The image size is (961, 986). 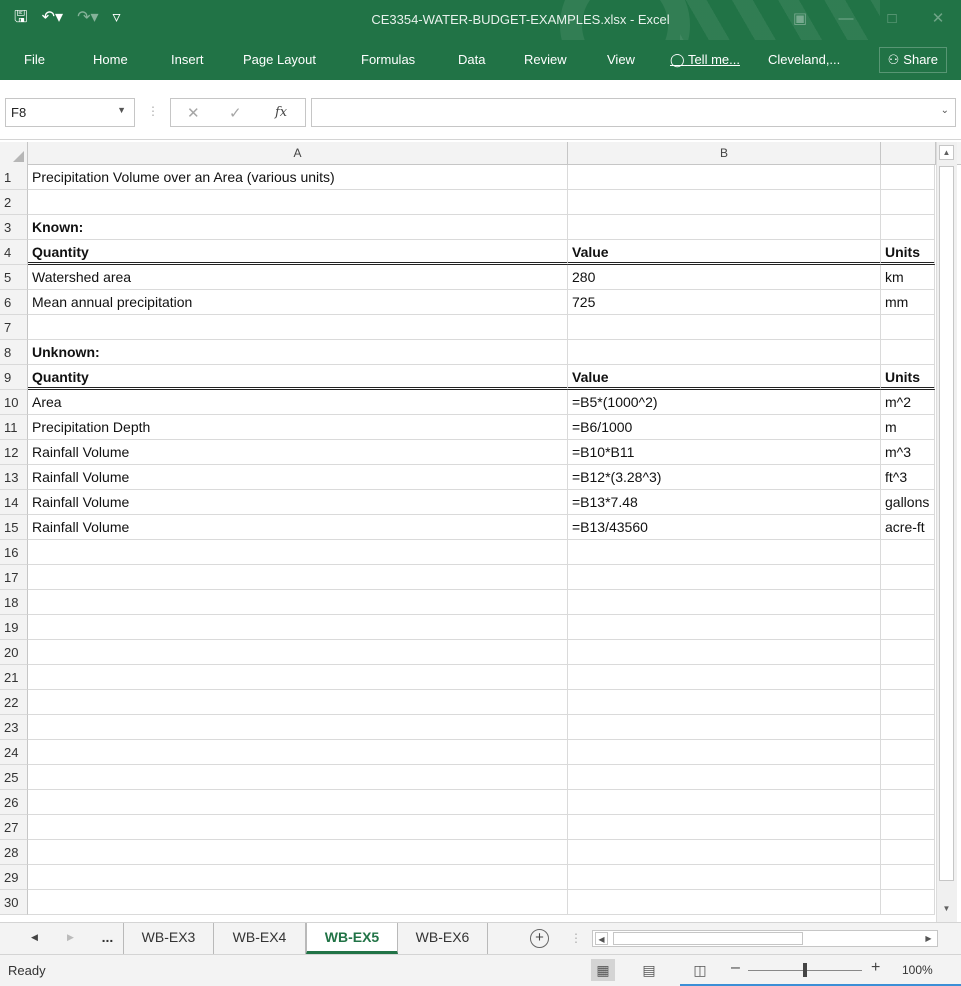 What do you see at coordinates (14, 627) in the screenshot?
I see `row-header: 19` at bounding box center [14, 627].